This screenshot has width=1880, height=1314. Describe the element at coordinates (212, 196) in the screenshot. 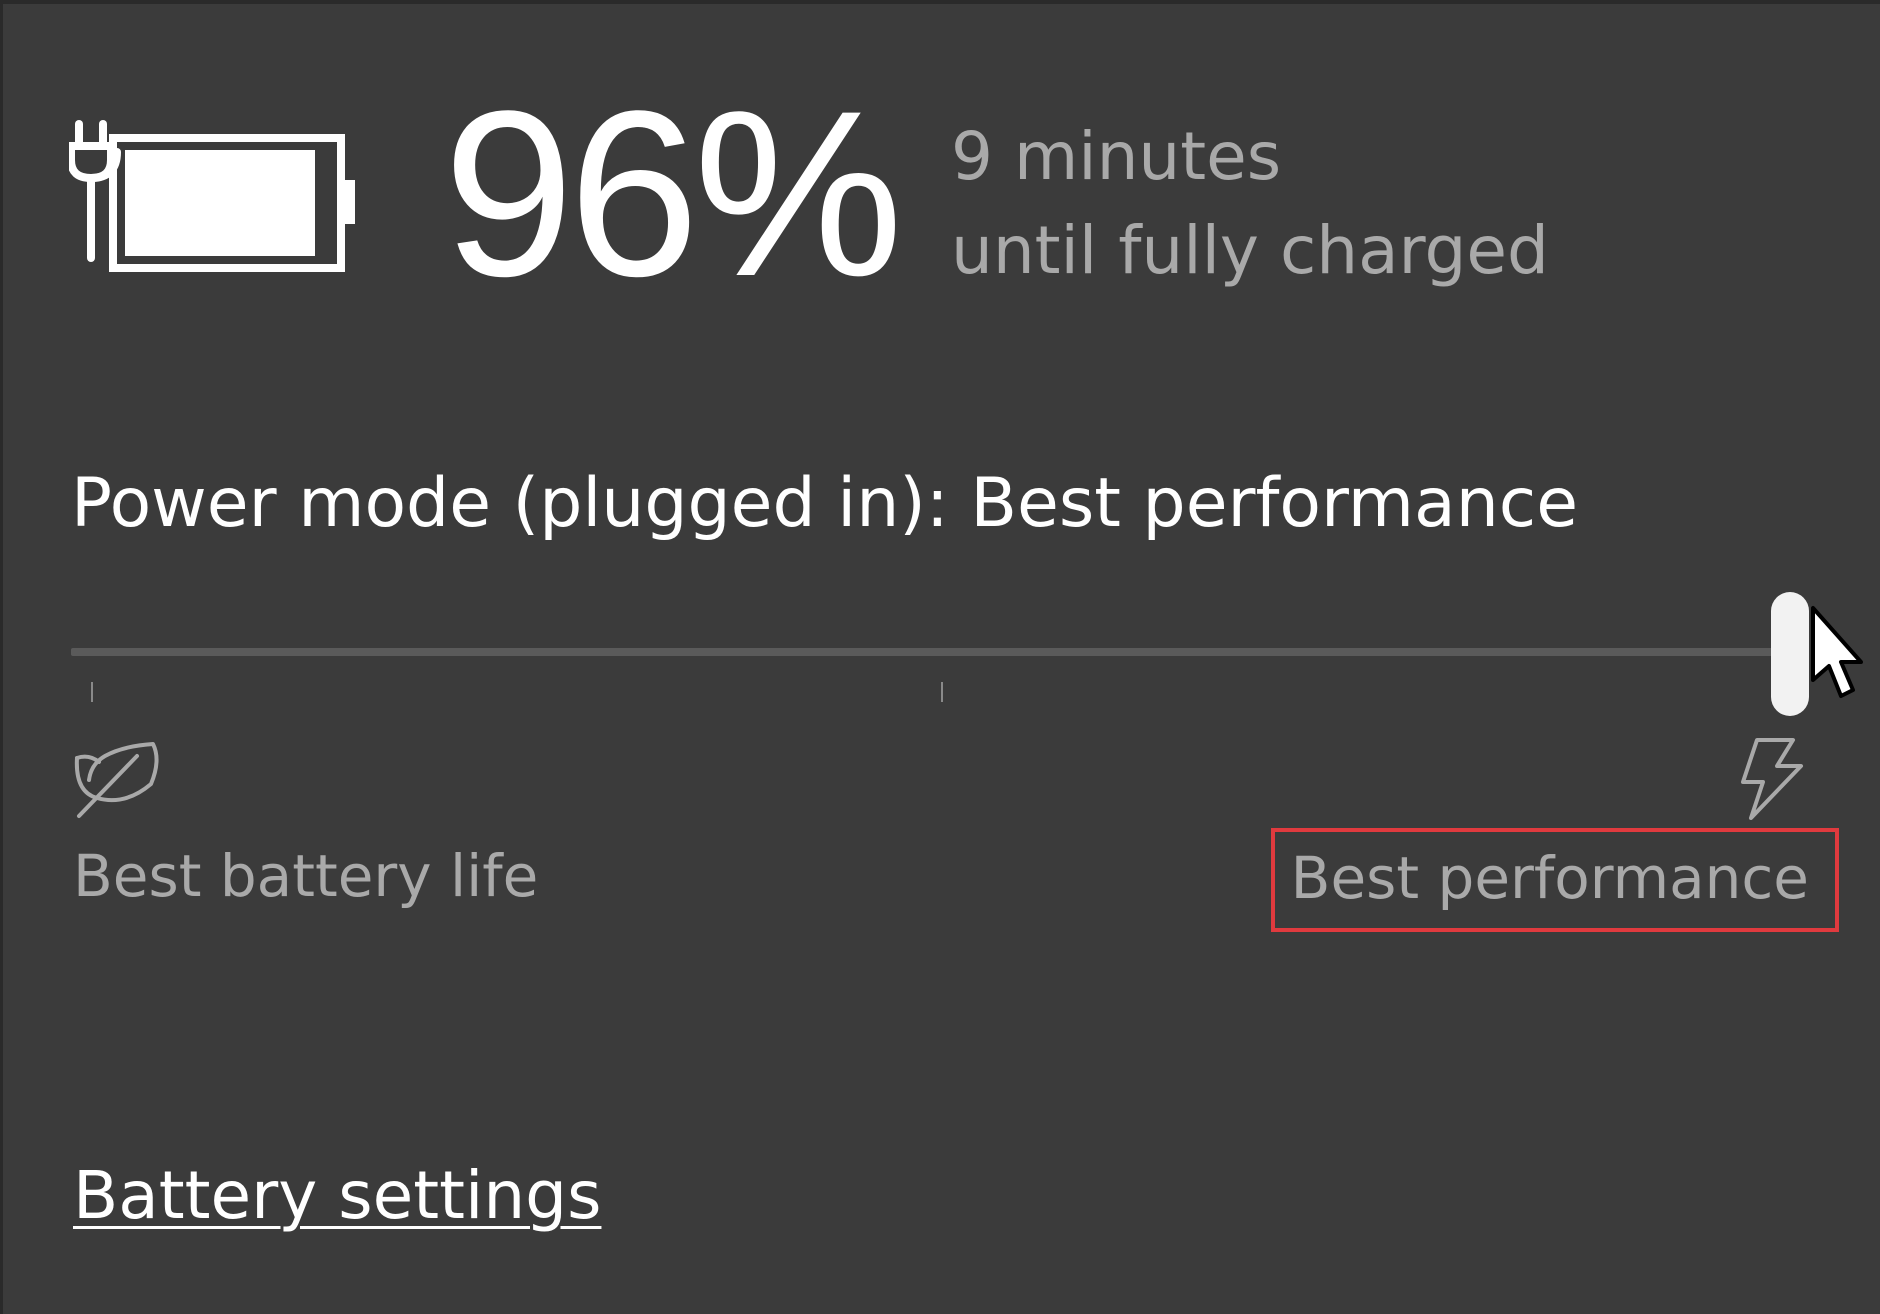

I see `battery-charging-icon` at that location.